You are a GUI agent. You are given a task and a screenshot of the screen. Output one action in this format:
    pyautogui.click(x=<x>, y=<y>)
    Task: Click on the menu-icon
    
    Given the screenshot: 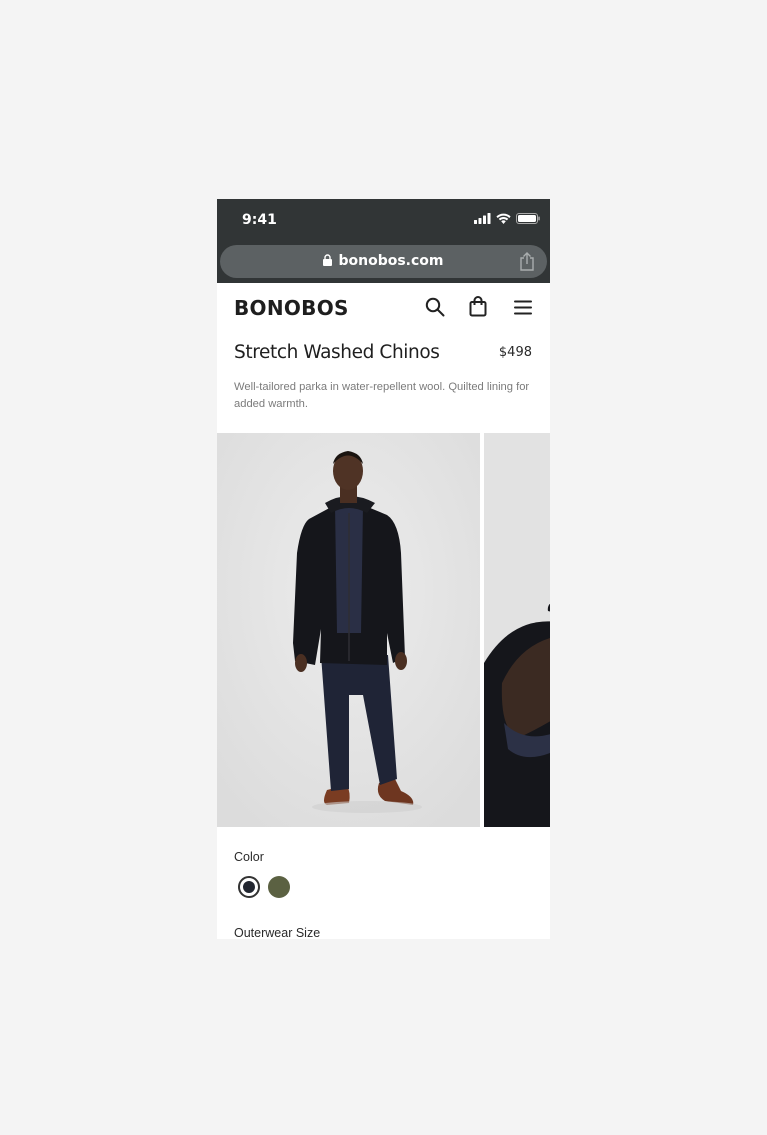 What is the action you would take?
    pyautogui.click(x=523, y=307)
    